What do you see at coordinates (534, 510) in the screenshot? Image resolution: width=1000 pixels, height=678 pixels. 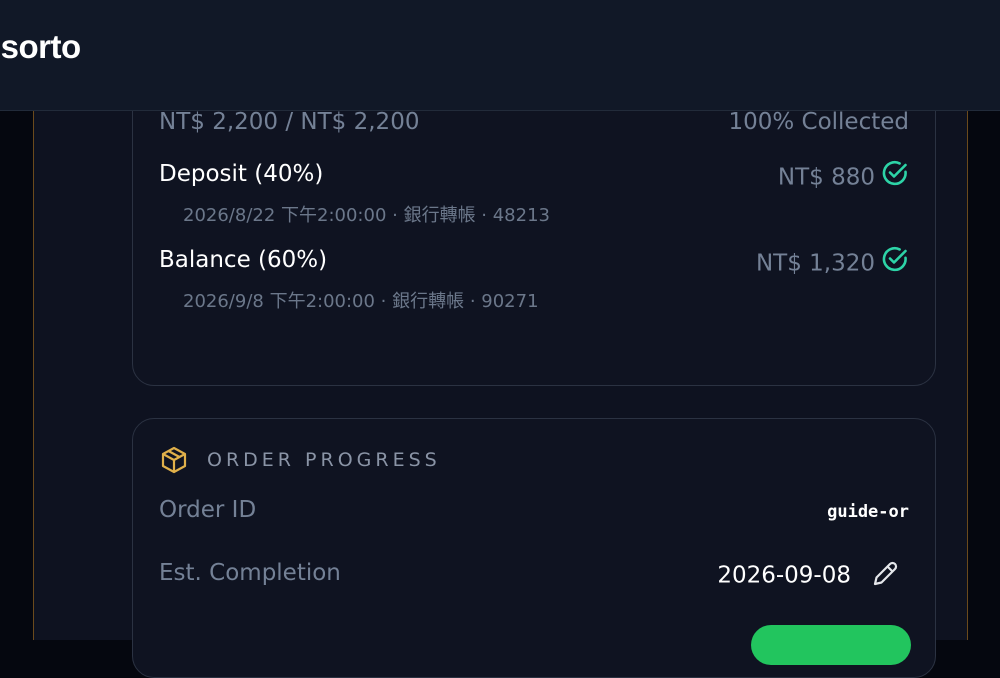 I see `order-id-row: Order ID guide-or` at bounding box center [534, 510].